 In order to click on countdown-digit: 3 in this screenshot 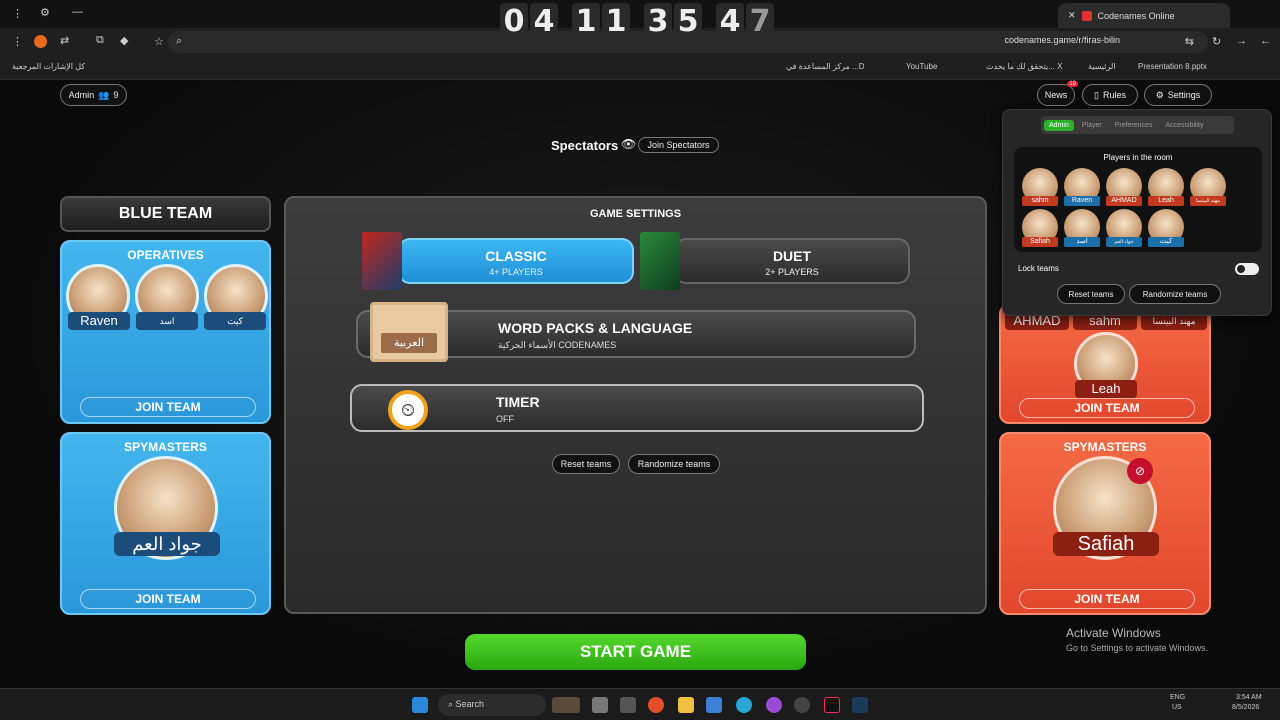, I will do `click(658, 22)`.